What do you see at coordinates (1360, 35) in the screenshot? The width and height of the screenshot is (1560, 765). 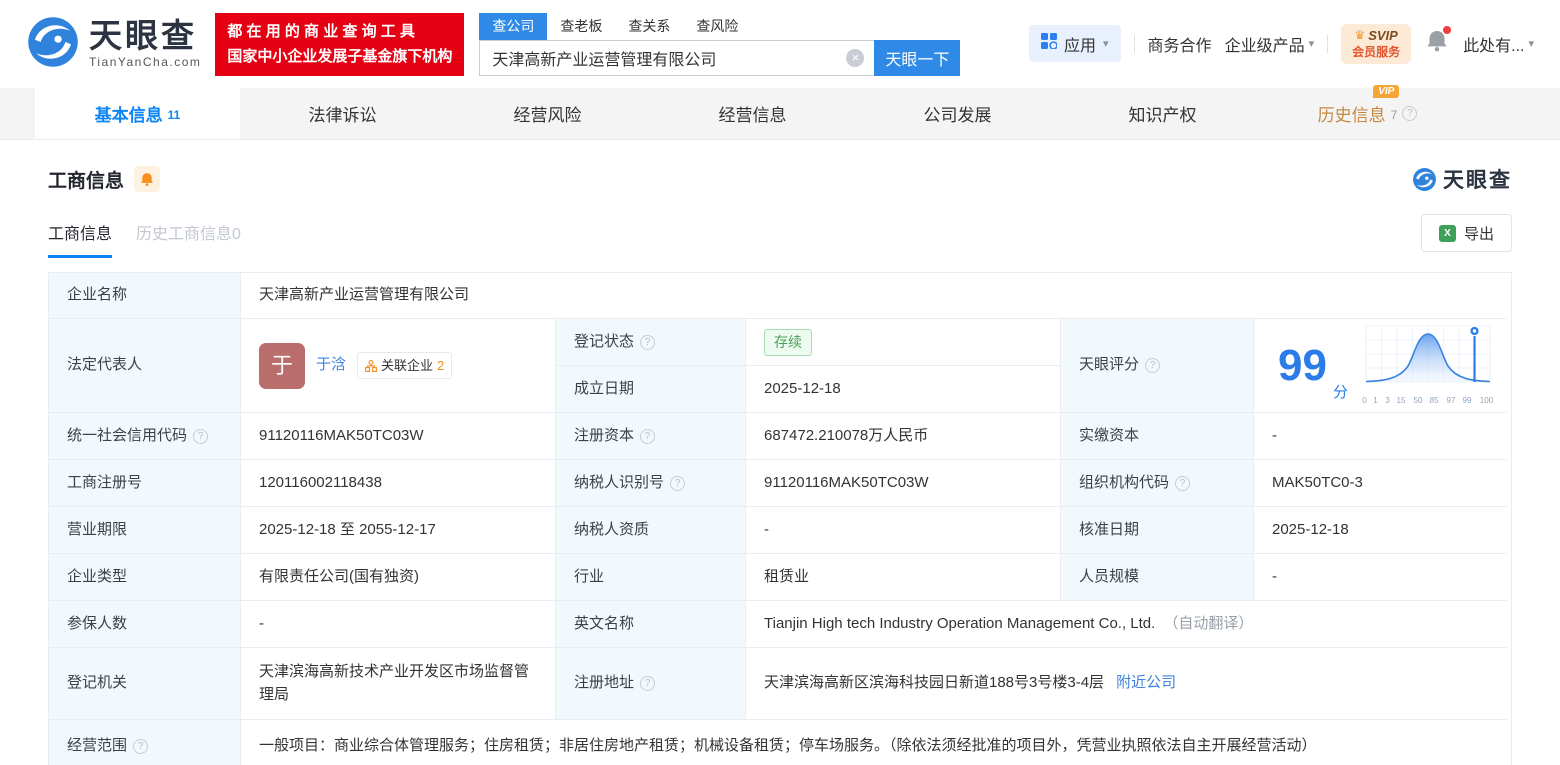 I see `crown-icon: ♛` at bounding box center [1360, 35].